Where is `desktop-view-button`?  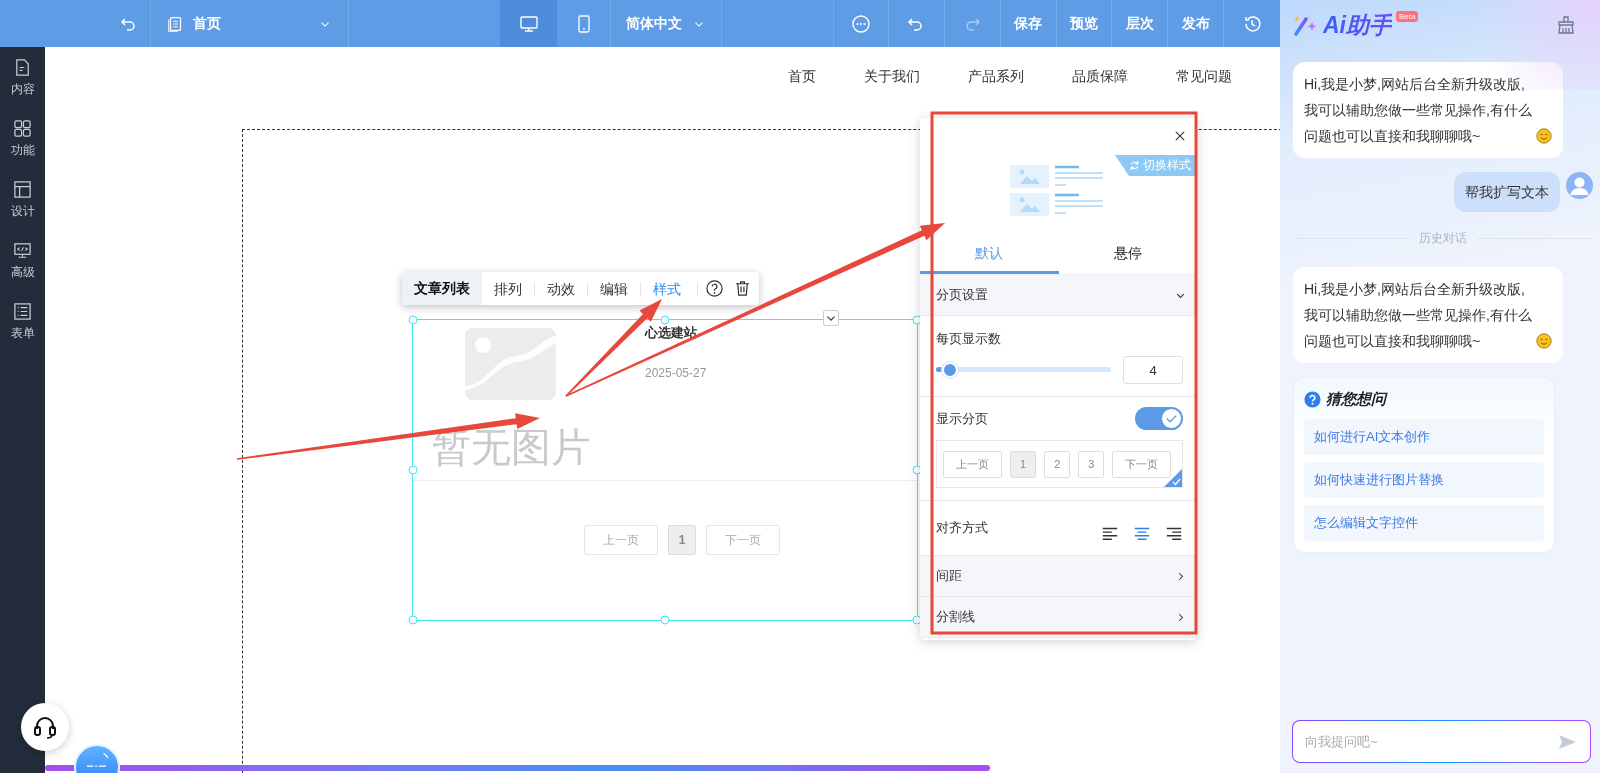
desktop-view-button is located at coordinates (528, 23).